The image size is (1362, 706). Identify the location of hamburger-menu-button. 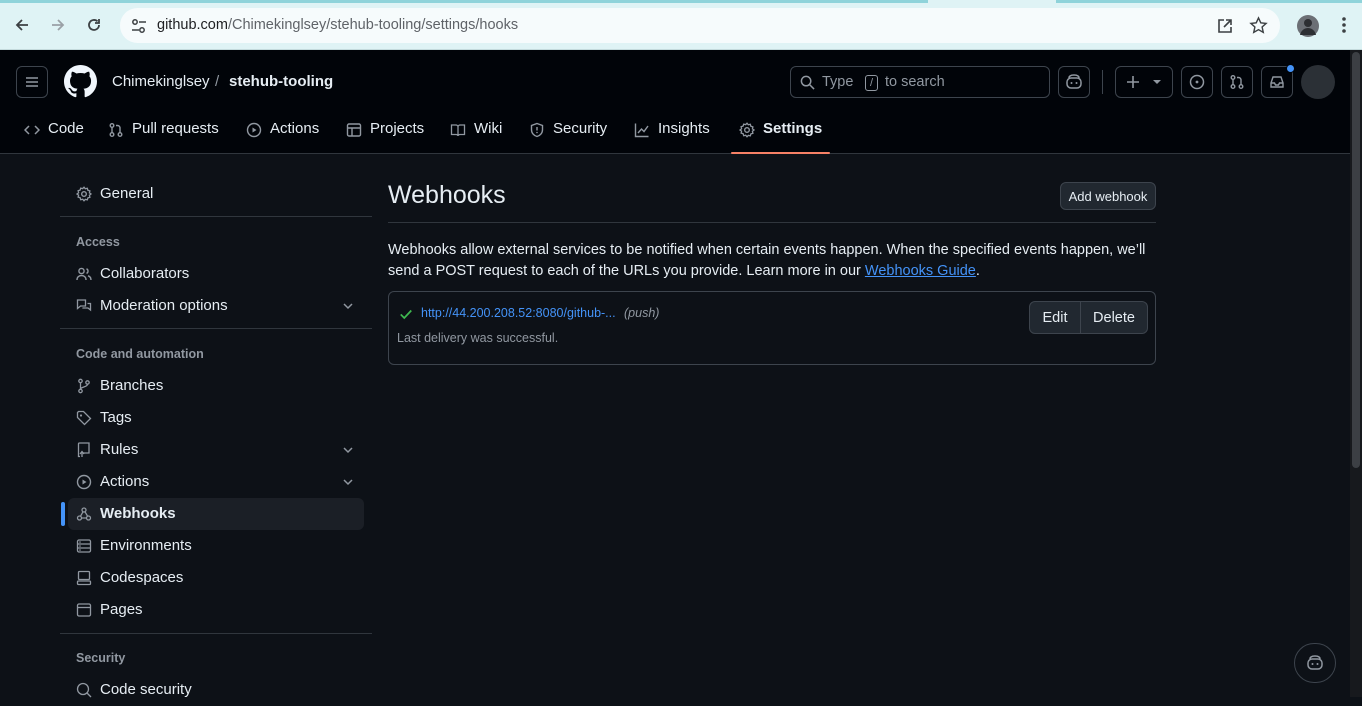
(32, 82).